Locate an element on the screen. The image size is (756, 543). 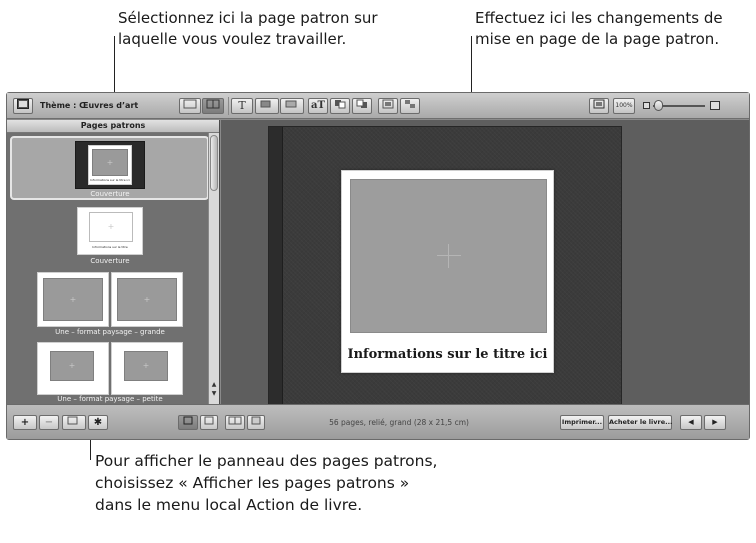
template-thumbnail: Informations sur le titre is located at coordinates (110, 231).